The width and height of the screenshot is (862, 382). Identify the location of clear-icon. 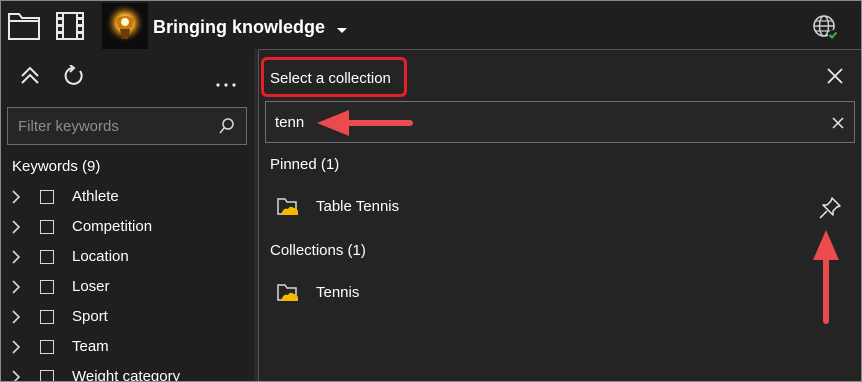
(838, 125).